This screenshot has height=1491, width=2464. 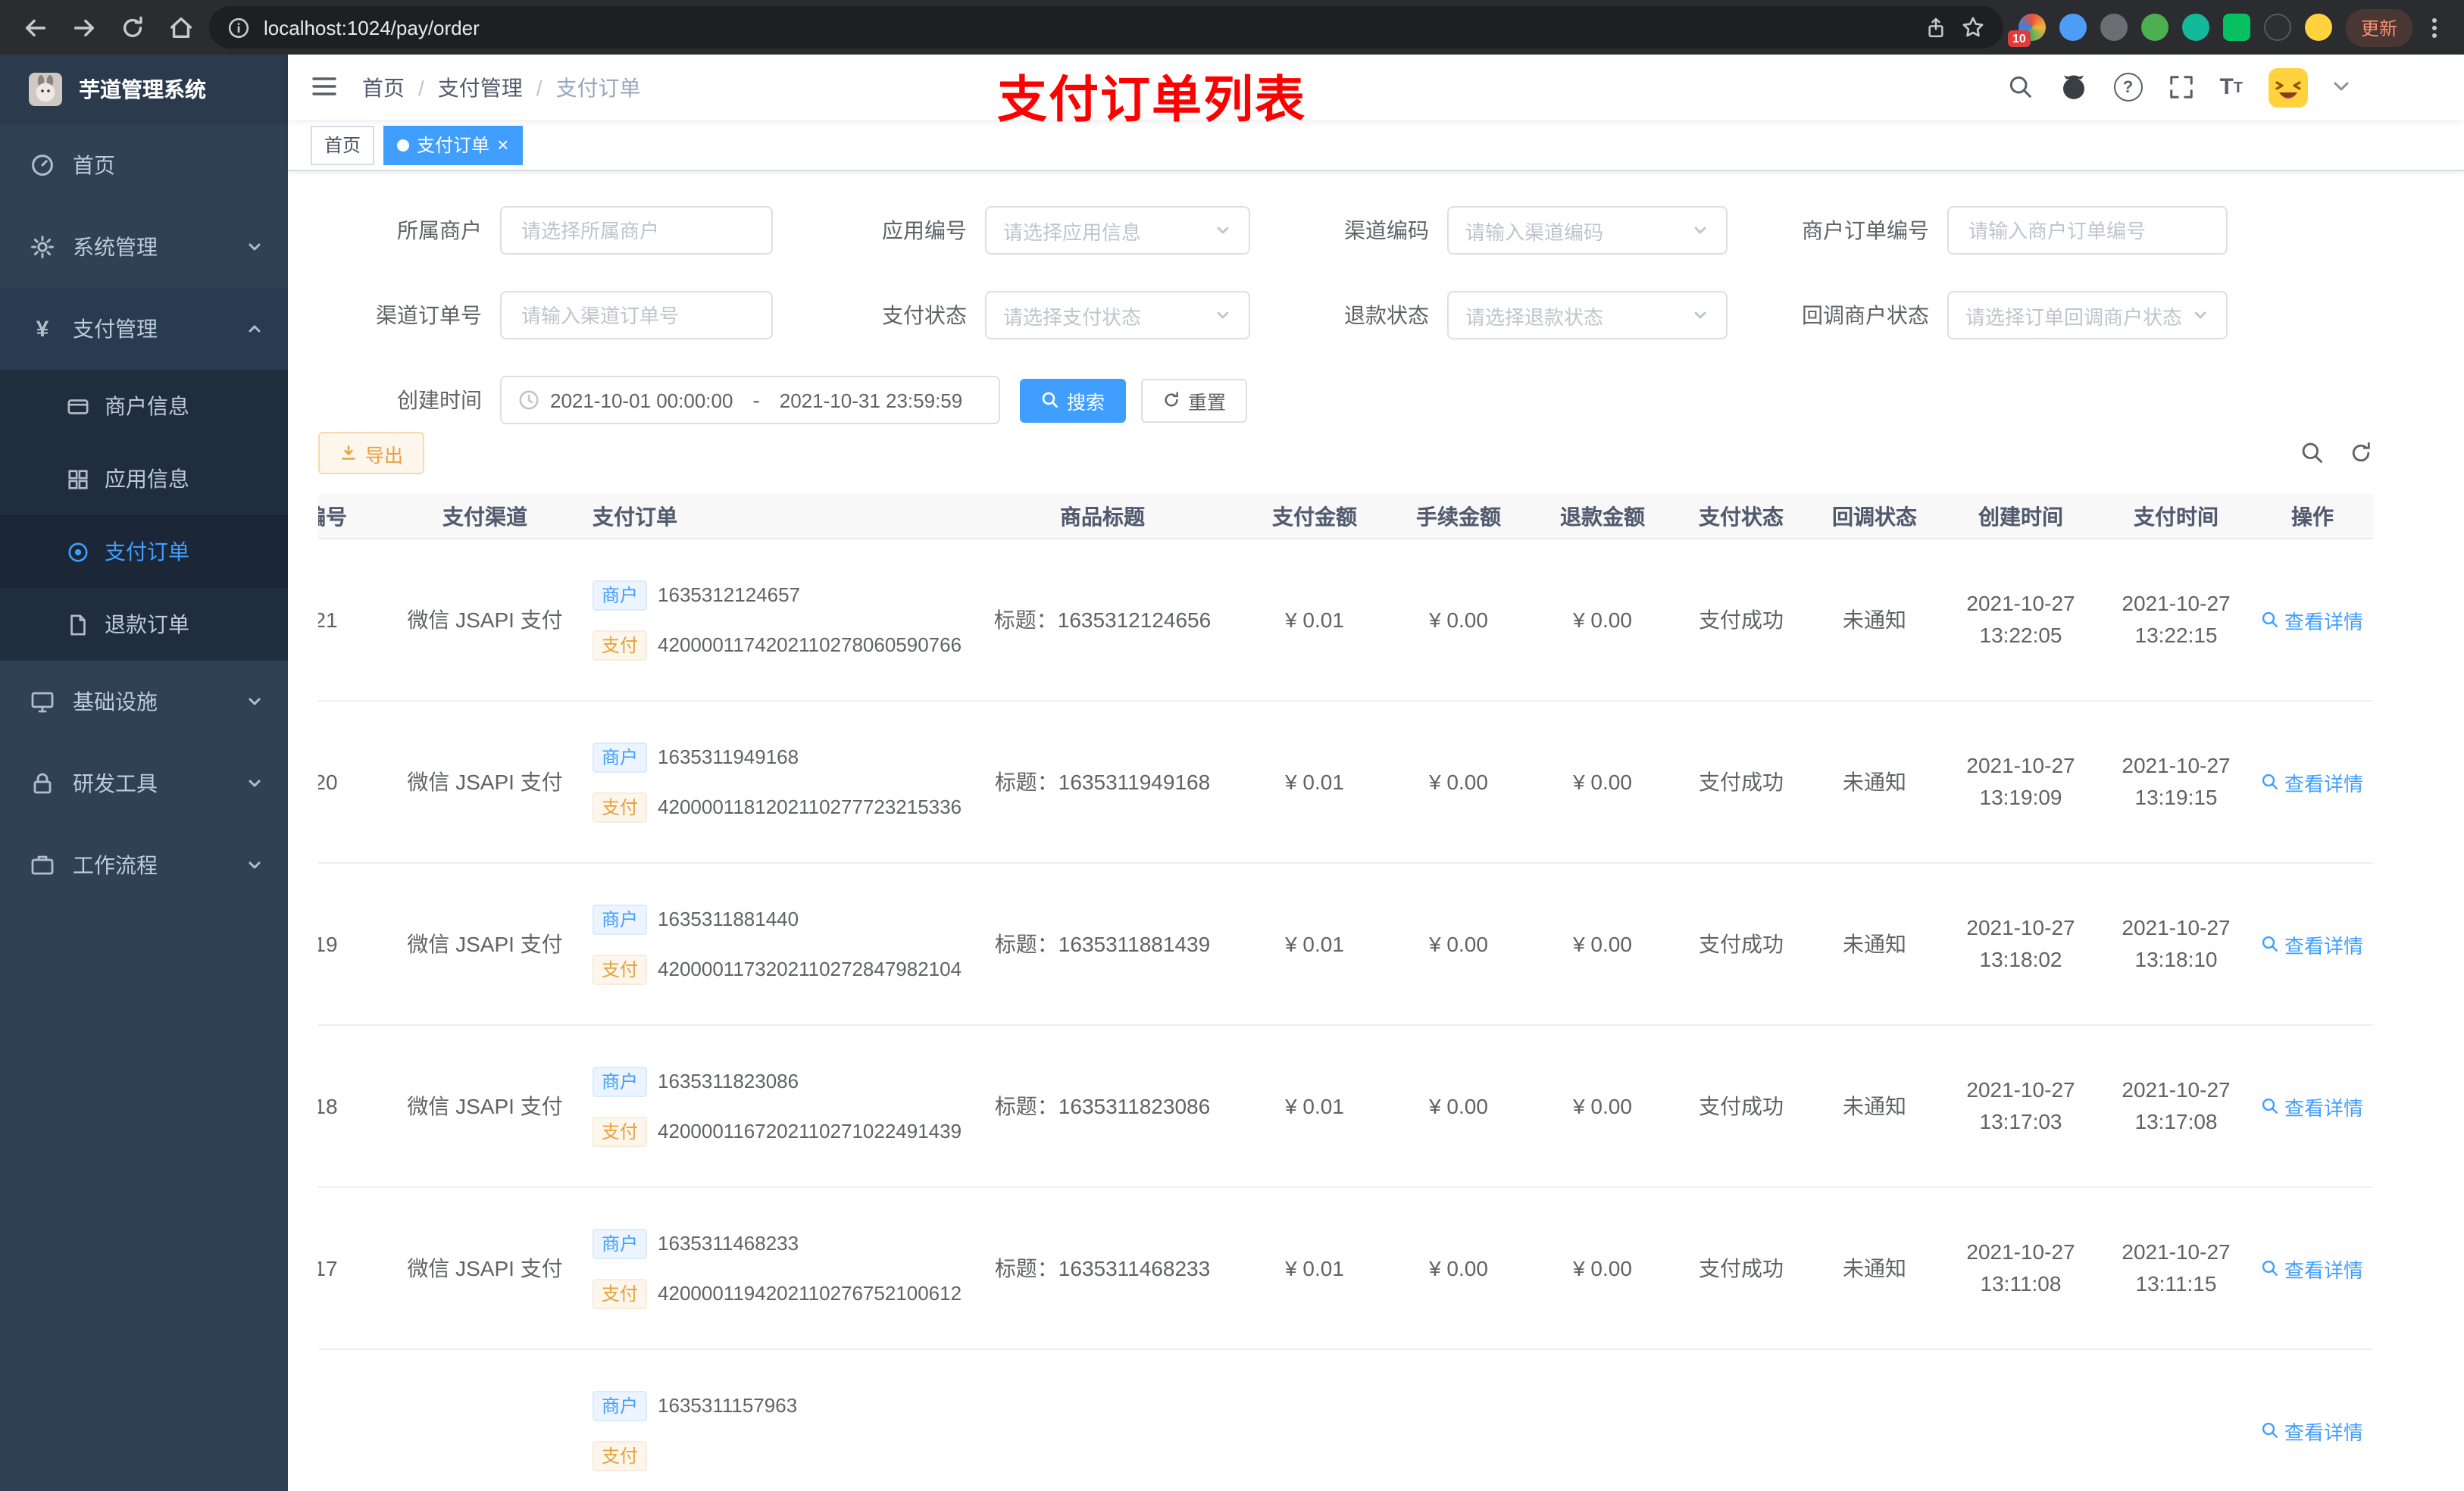 I want to click on cell-pay-time: 2021-10-27 13:18:10, so click(x=2176, y=945).